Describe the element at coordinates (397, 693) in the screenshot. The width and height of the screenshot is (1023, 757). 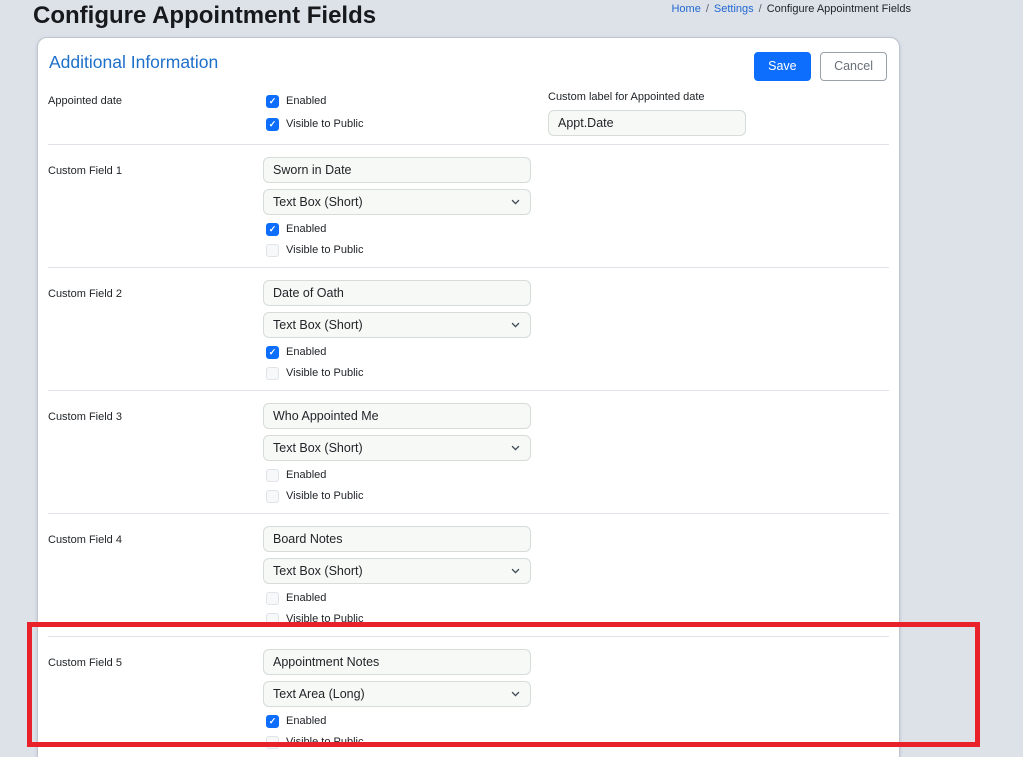
I see `field-type-select: Text Area (Long)` at that location.